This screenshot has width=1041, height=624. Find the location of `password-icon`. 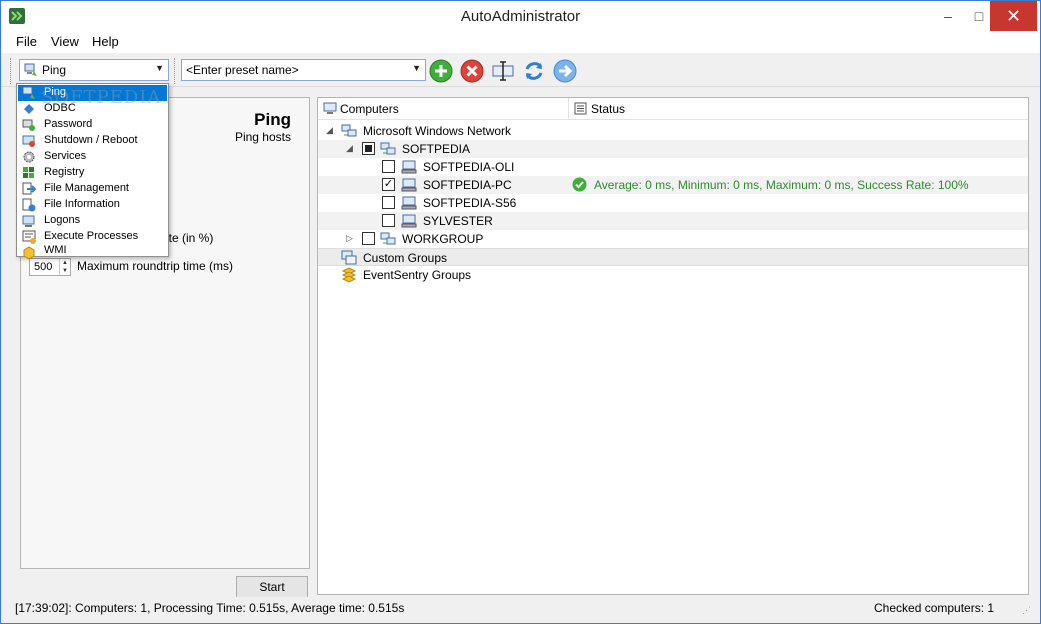

password-icon is located at coordinates (28, 125).